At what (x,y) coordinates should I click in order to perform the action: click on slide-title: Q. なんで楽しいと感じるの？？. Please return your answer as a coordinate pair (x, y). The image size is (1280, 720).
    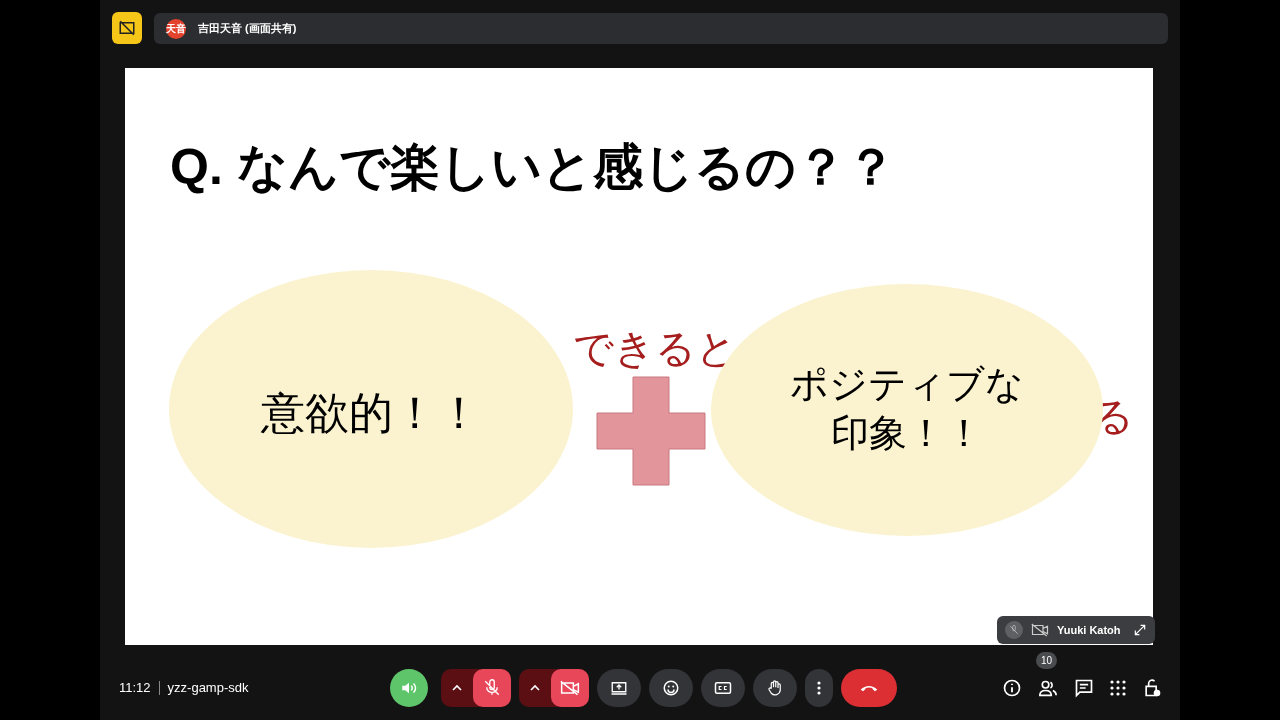
    Looking at the image, I should click on (533, 167).